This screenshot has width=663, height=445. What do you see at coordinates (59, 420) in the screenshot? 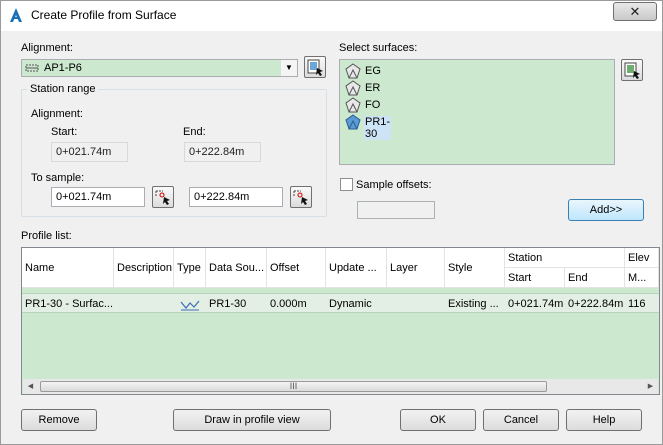
I see `remove-button: Remove` at bounding box center [59, 420].